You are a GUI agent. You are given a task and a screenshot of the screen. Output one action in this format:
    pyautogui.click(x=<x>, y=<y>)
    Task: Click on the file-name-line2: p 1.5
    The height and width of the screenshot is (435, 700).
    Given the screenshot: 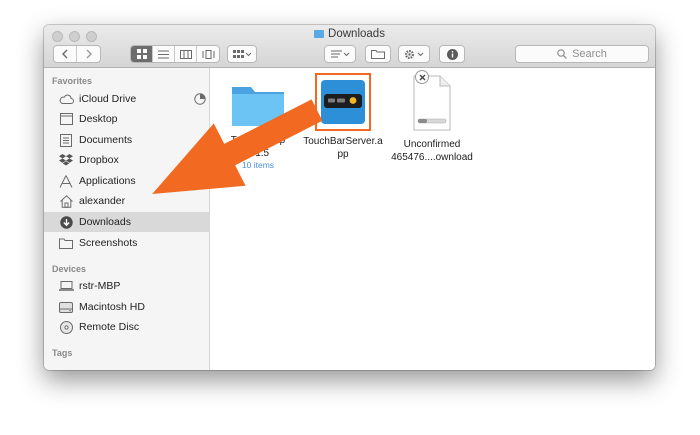 What is the action you would take?
    pyautogui.click(x=258, y=153)
    